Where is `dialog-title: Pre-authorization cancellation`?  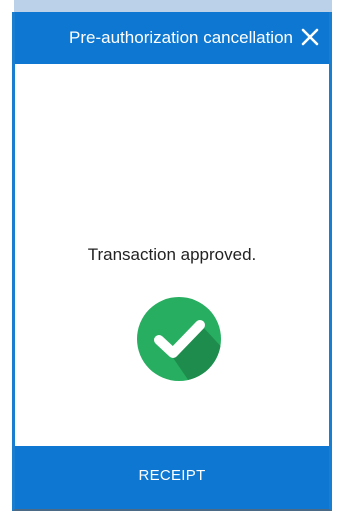 dialog-title: Pre-authorization cancellation is located at coordinates (181, 37).